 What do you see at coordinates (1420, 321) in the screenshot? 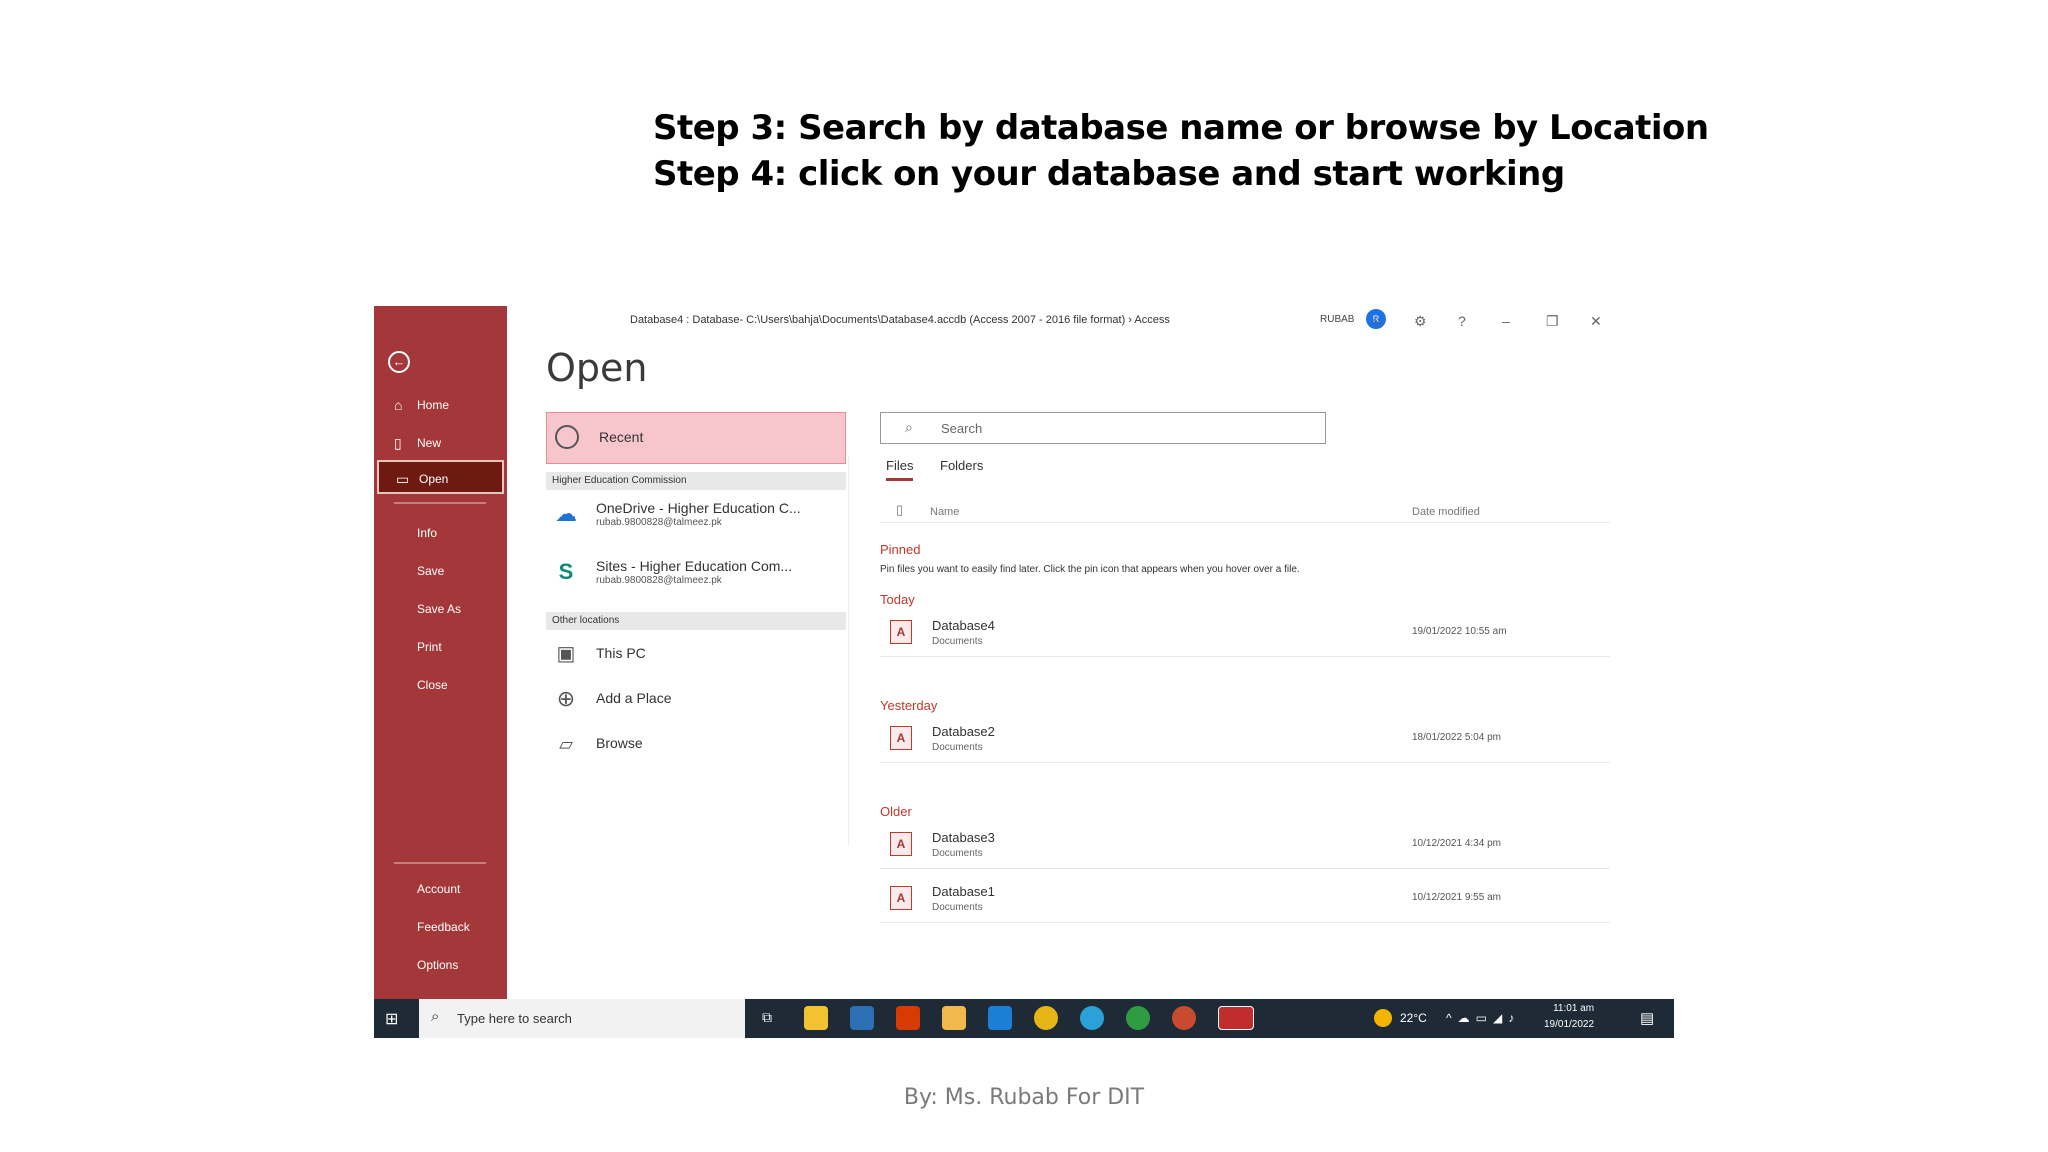
I see `settings-icon: ⚙` at bounding box center [1420, 321].